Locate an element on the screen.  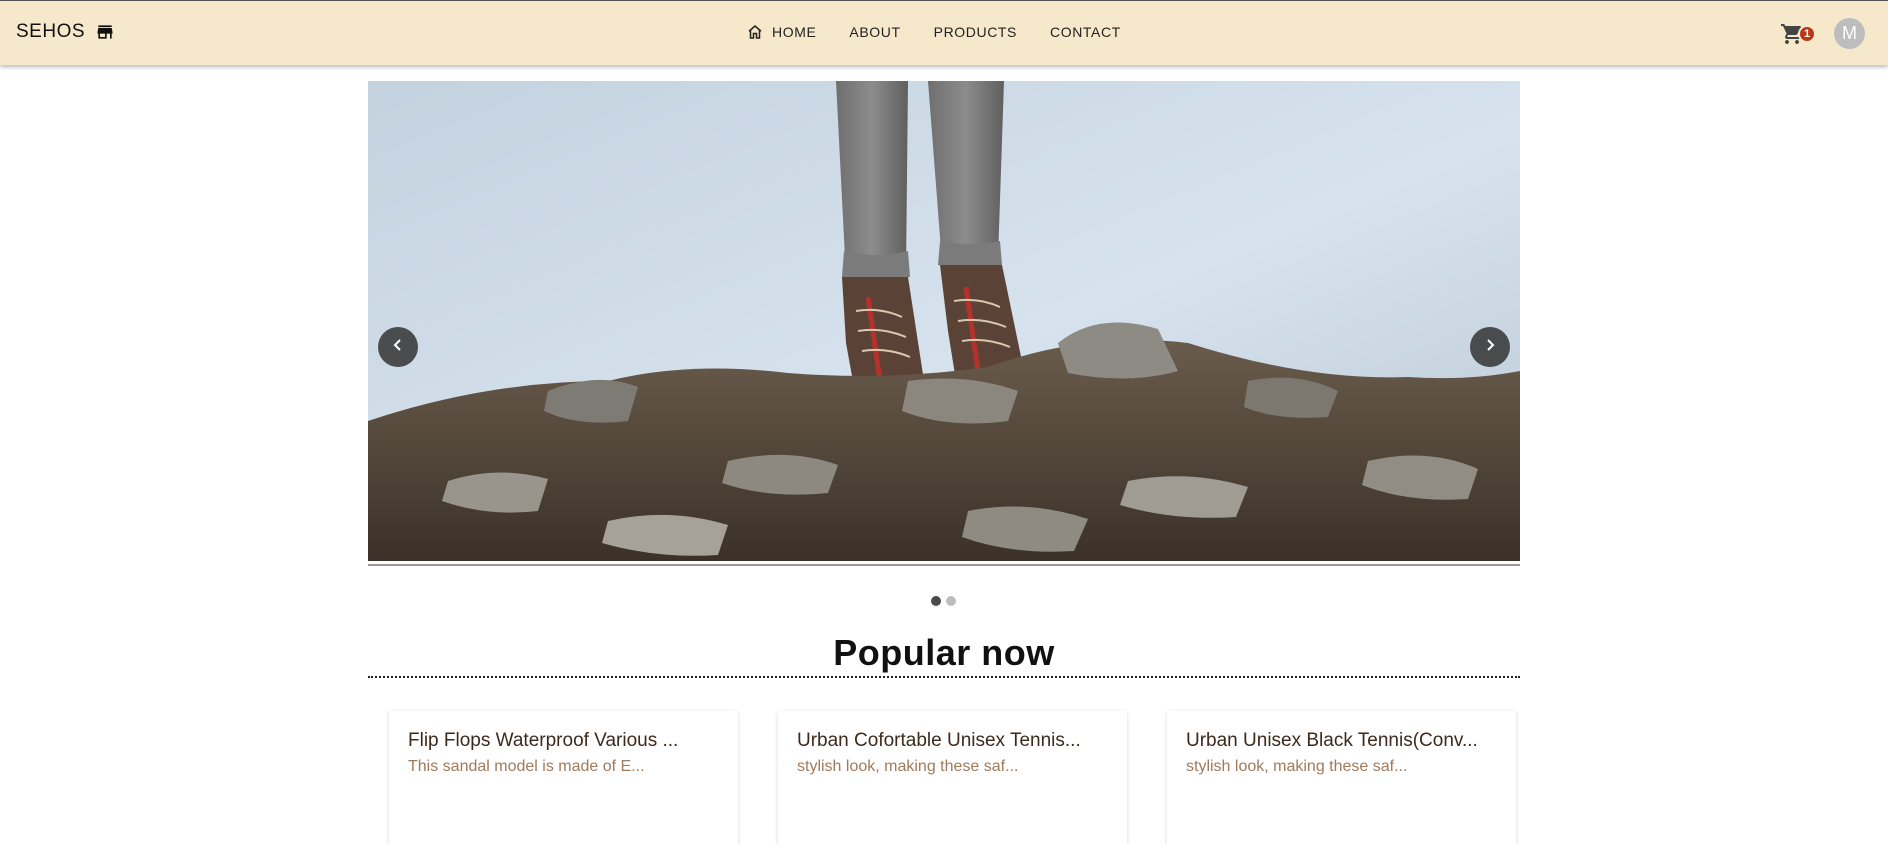
carousel-prev-button is located at coordinates (398, 347).